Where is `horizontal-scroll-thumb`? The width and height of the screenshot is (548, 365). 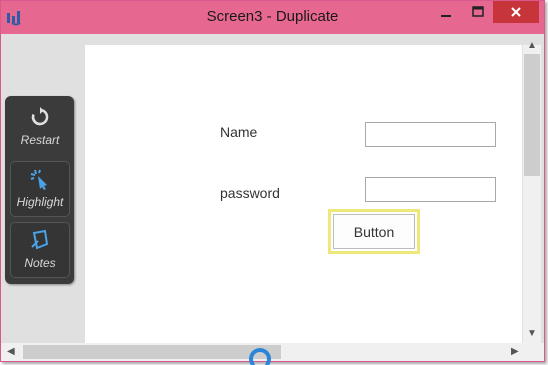
horizontal-scroll-thumb is located at coordinates (152, 352).